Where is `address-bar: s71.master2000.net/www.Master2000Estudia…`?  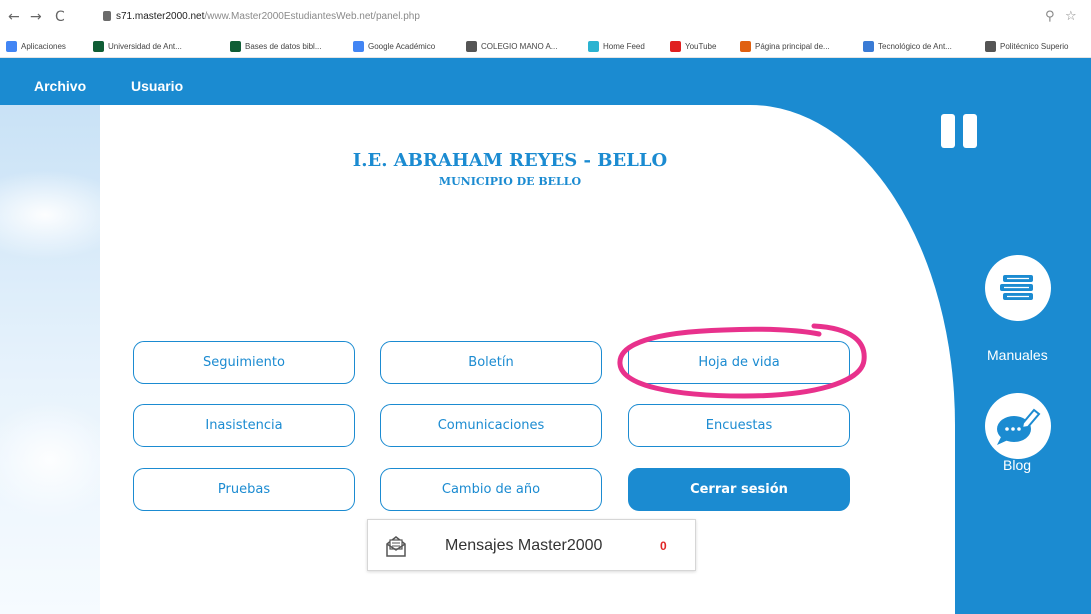
address-bar: s71.master2000.net/www.Master2000Estudia… is located at coordinates (268, 17).